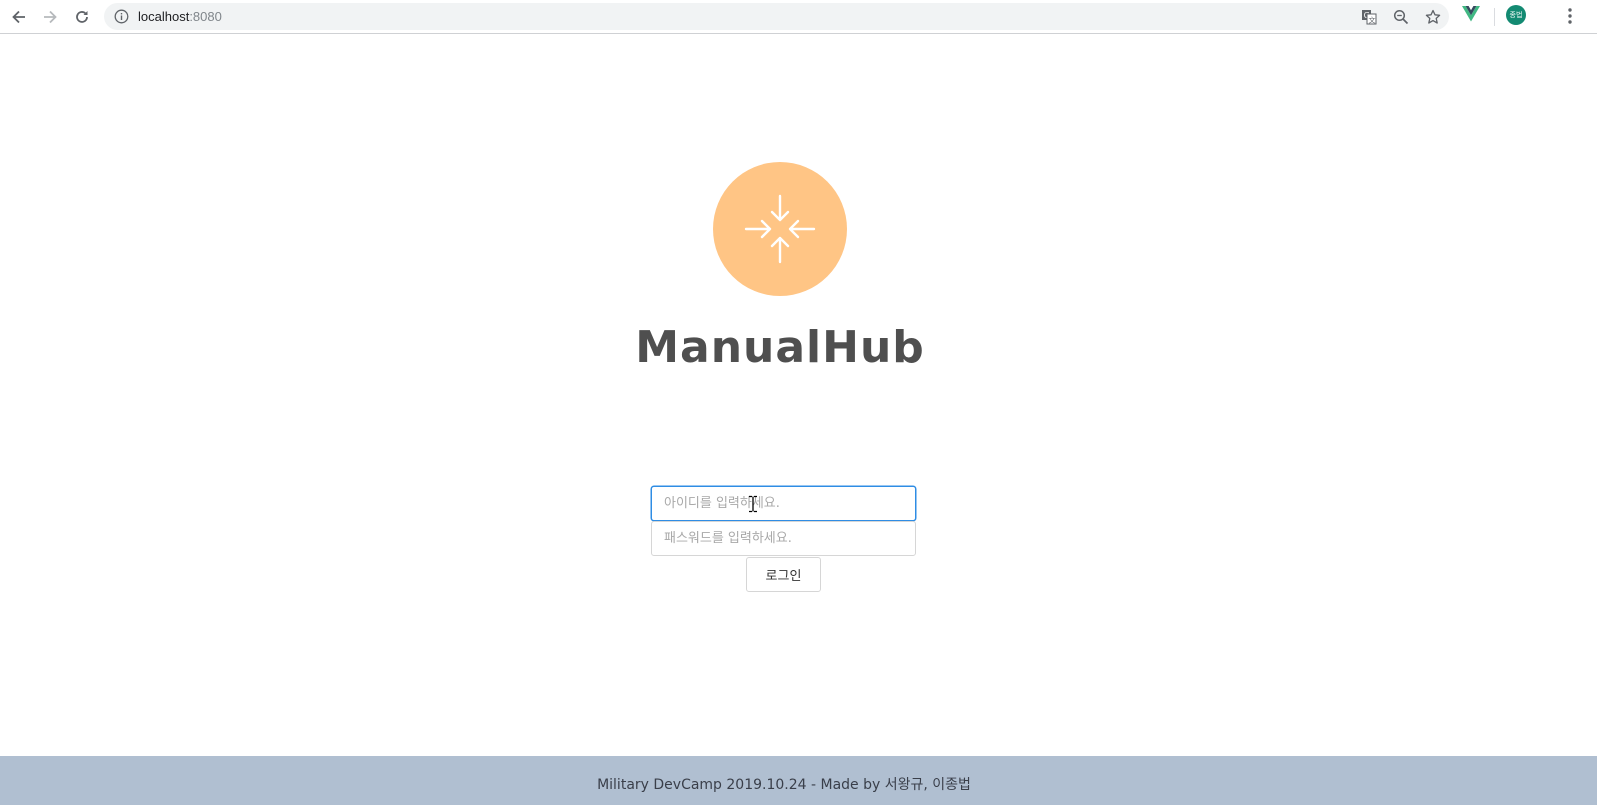 The width and height of the screenshot is (1597, 805). I want to click on id-input, so click(783, 503).